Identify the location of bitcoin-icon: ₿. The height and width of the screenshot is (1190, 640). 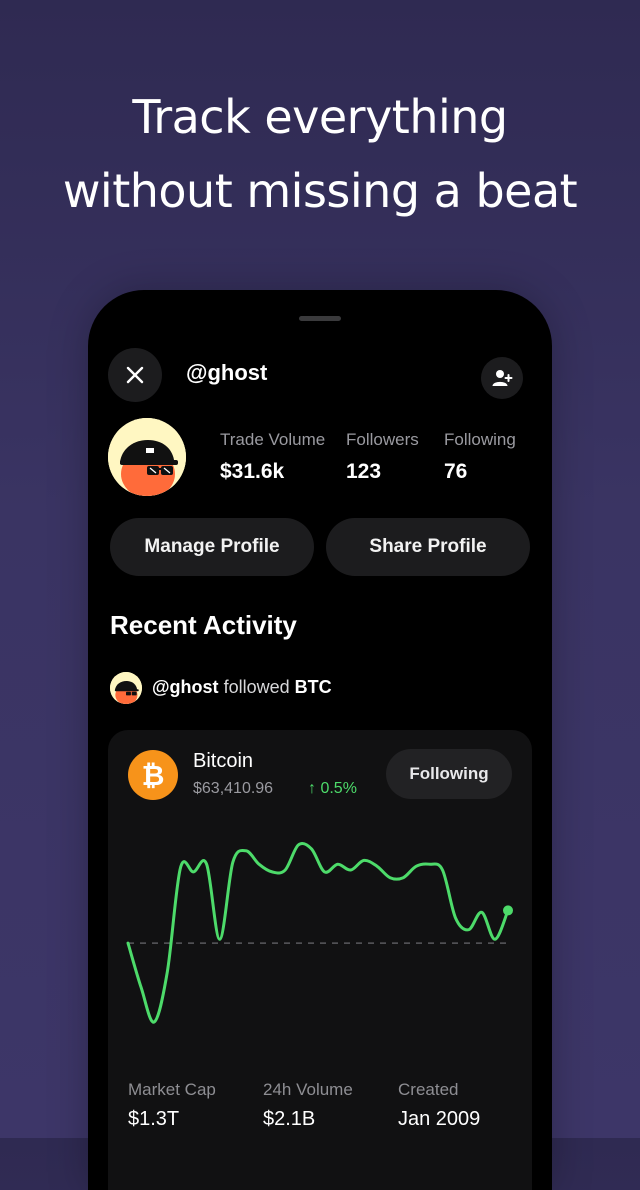
(153, 775).